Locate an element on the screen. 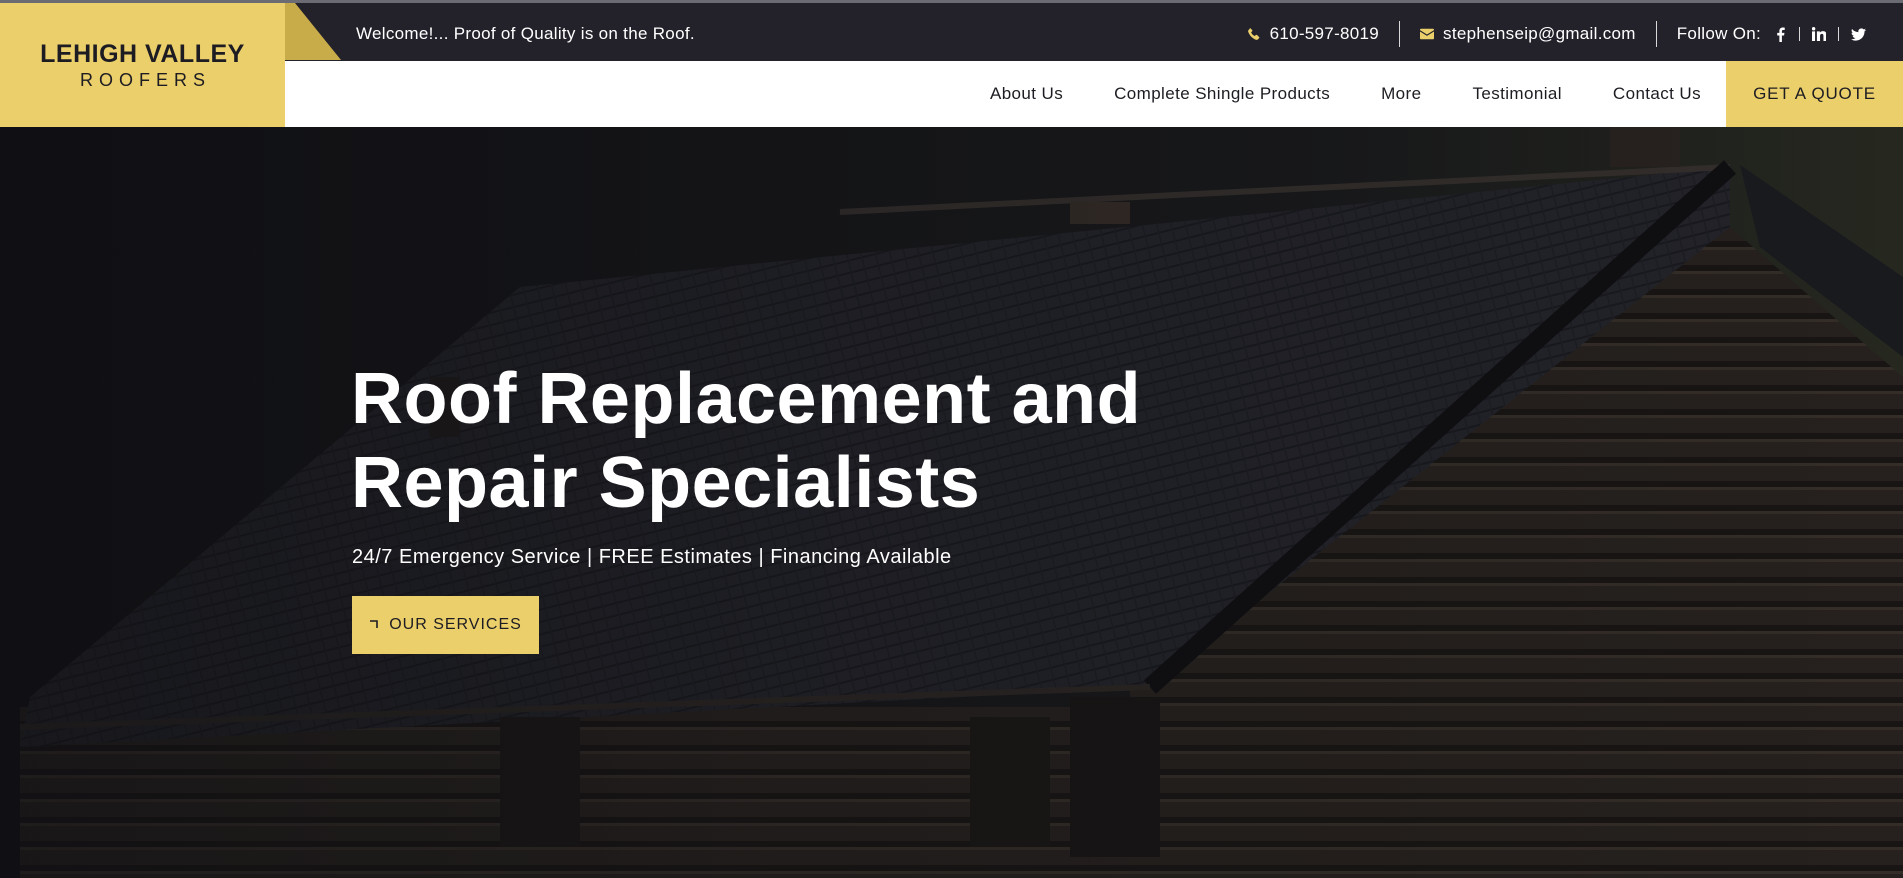 The width and height of the screenshot is (1903, 878). logo-slant-decoration is located at coordinates (313, 31).